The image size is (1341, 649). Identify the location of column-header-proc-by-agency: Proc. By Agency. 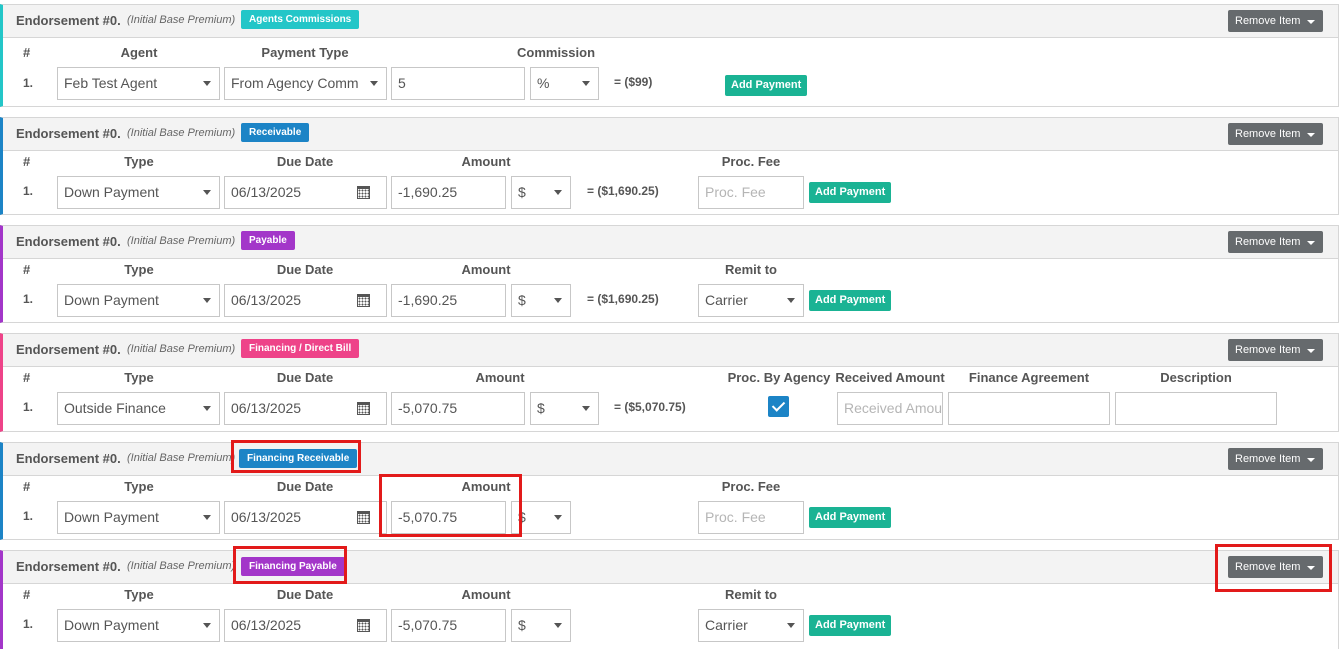
(779, 377).